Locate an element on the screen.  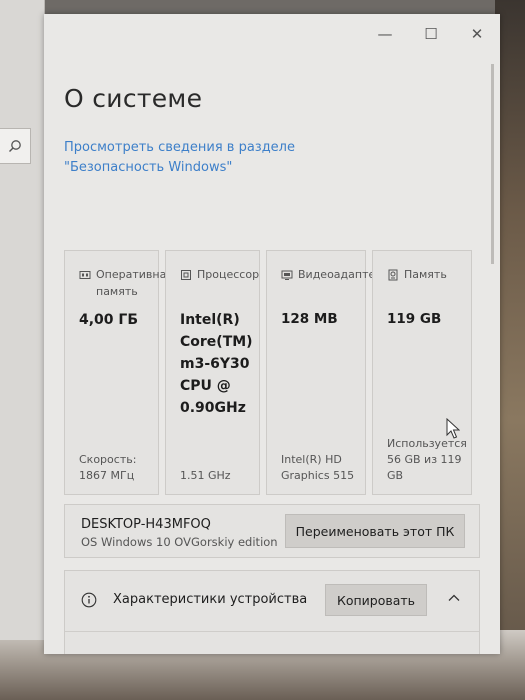
card-title: Видеоадаптер is located at coordinates (340, 274).